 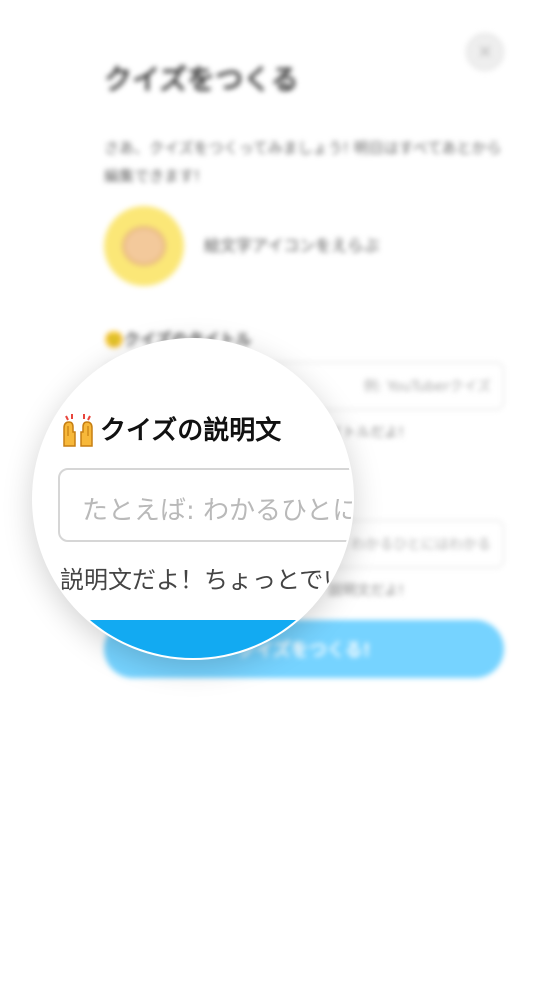 I want to click on close-icon: ✕, so click(x=485, y=52).